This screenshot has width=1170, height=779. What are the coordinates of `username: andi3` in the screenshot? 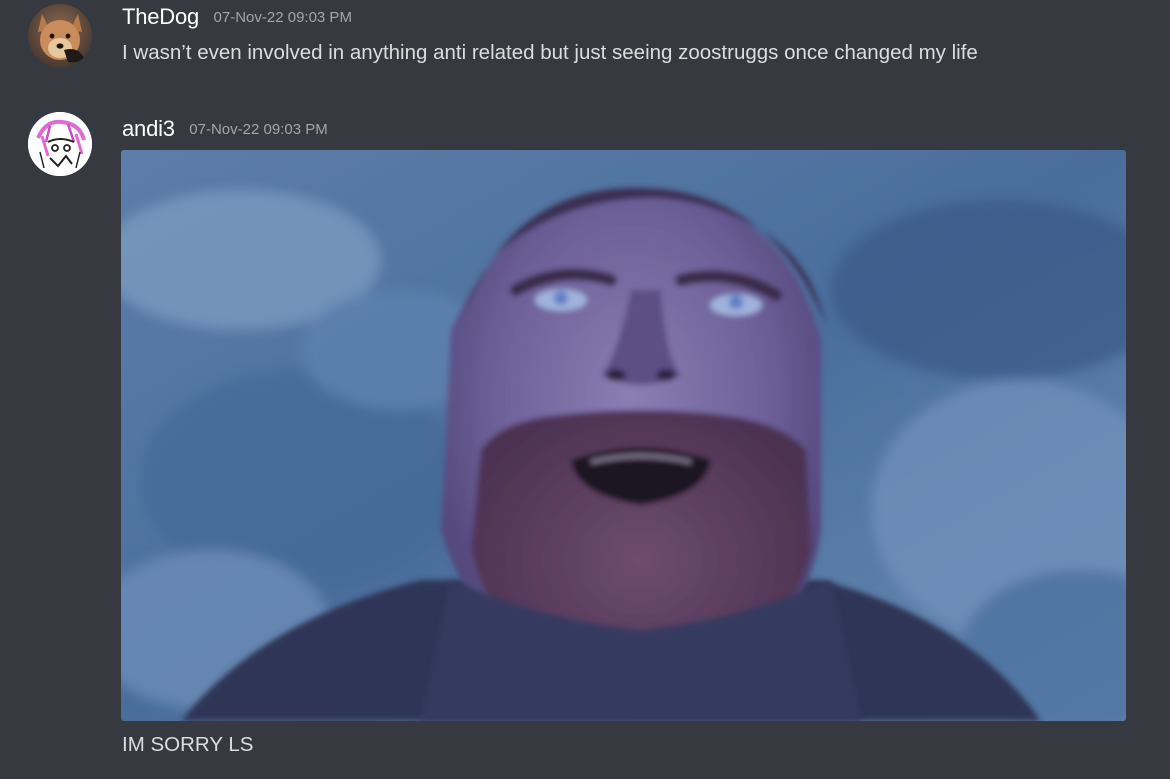 It's located at (148, 128).